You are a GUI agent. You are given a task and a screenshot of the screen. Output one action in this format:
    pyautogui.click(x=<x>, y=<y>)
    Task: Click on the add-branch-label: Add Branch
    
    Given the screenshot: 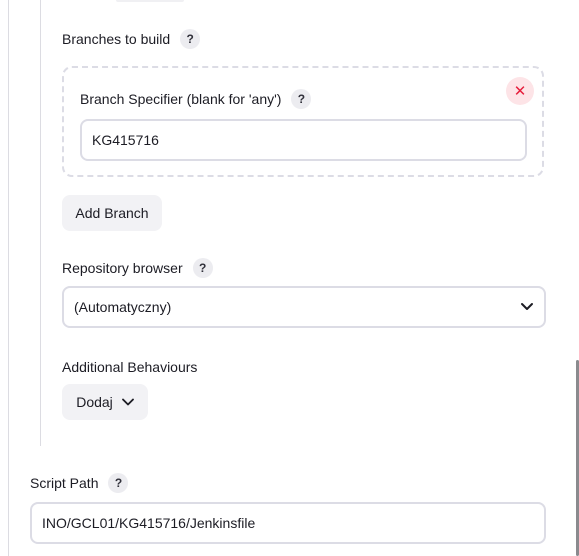 What is the action you would take?
    pyautogui.click(x=112, y=213)
    